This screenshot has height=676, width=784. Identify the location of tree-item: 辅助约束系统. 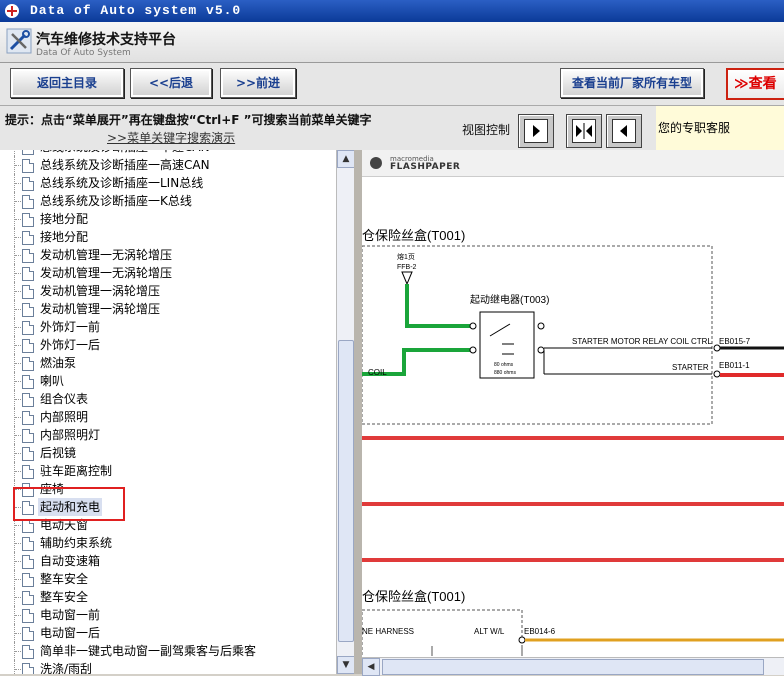
(168, 543).